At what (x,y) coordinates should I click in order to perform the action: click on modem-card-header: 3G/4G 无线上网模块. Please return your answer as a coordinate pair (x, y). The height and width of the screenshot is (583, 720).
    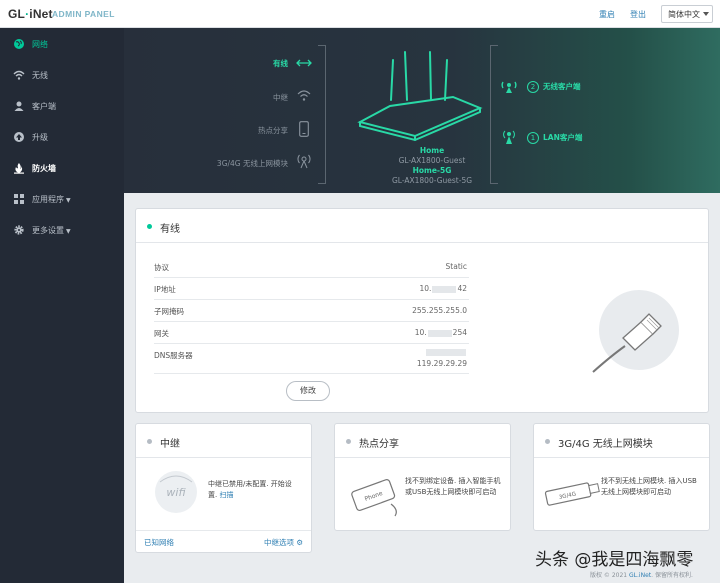
    Looking at the image, I should click on (621, 441).